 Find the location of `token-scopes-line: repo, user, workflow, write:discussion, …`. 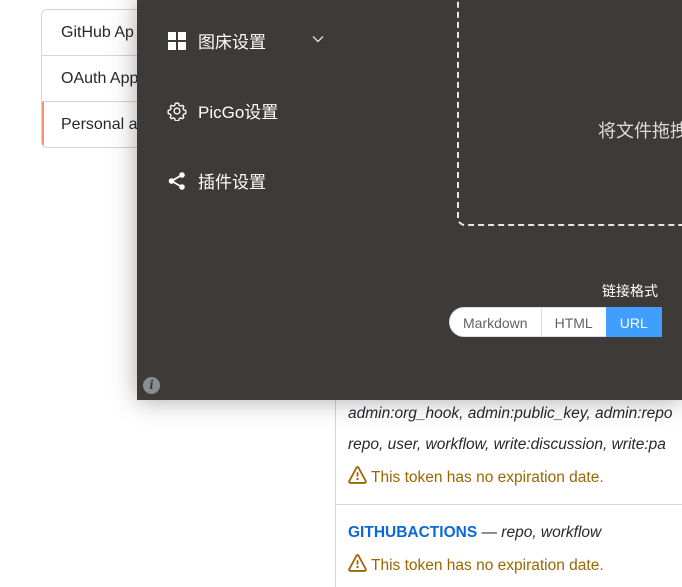

token-scopes-line: repo, user, workflow, write:discussion, … is located at coordinates (507, 444).